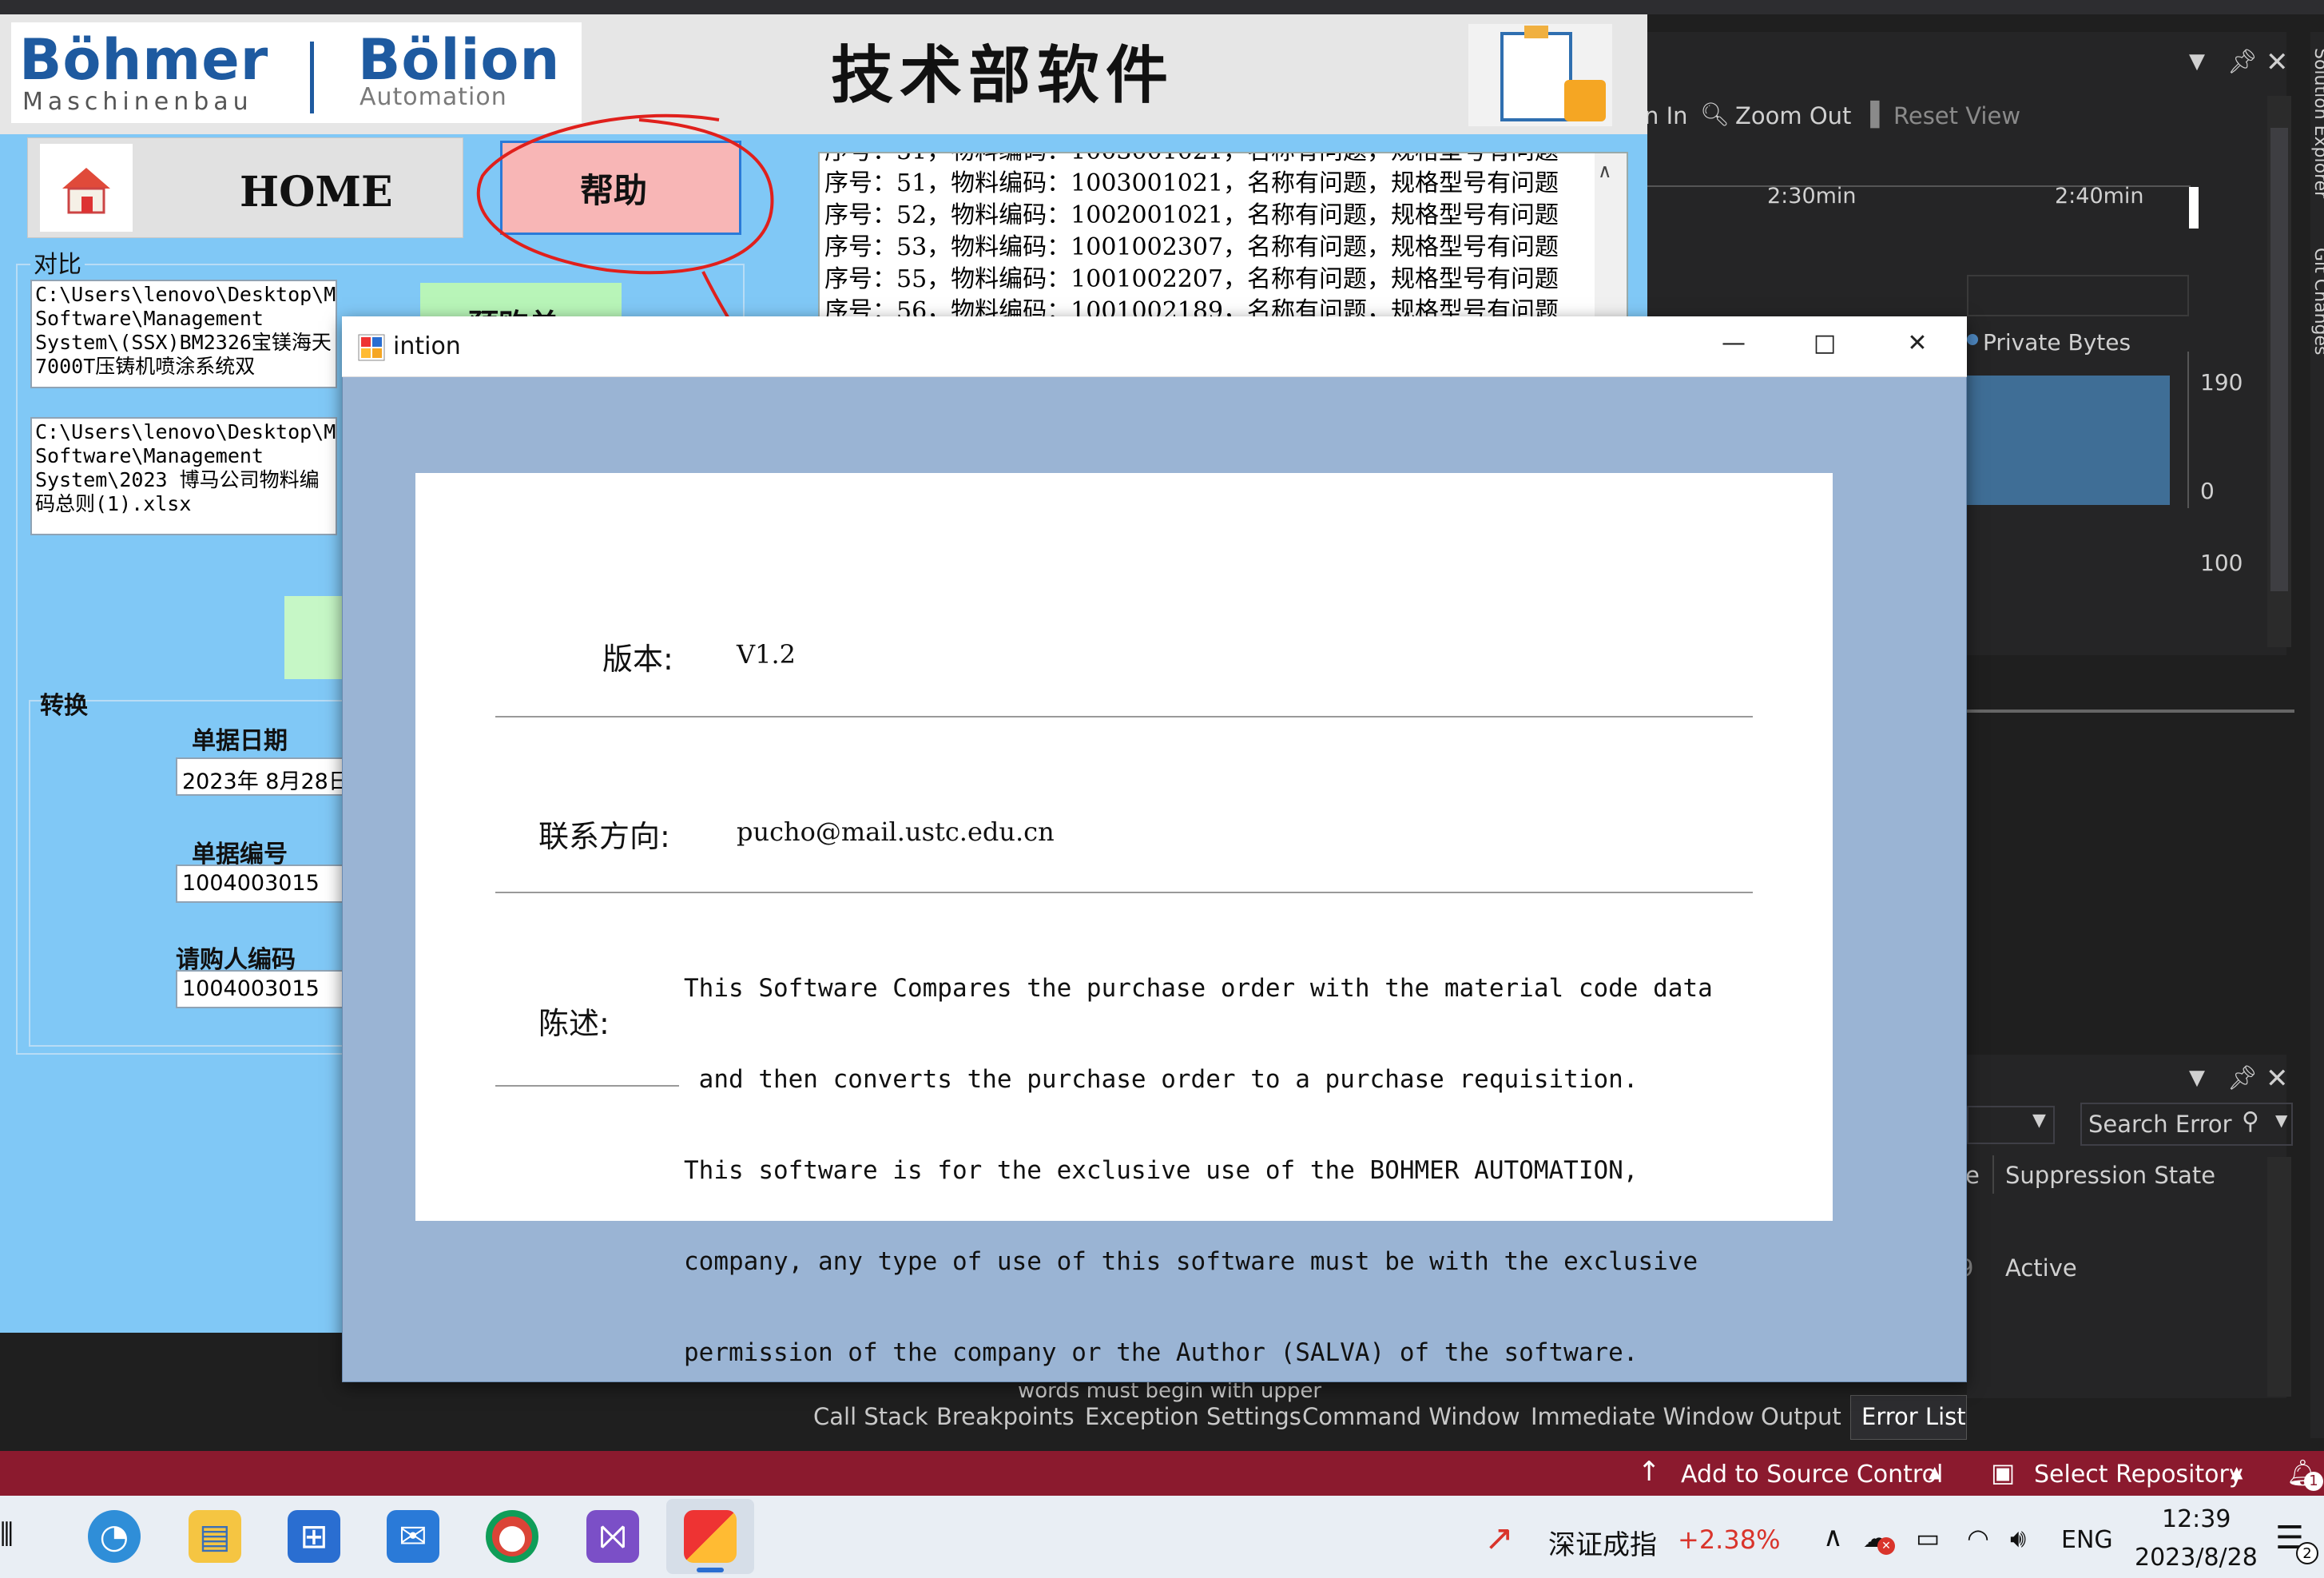 The image size is (2324, 1578). I want to click on contact-label: 联系方向:, so click(604, 836).